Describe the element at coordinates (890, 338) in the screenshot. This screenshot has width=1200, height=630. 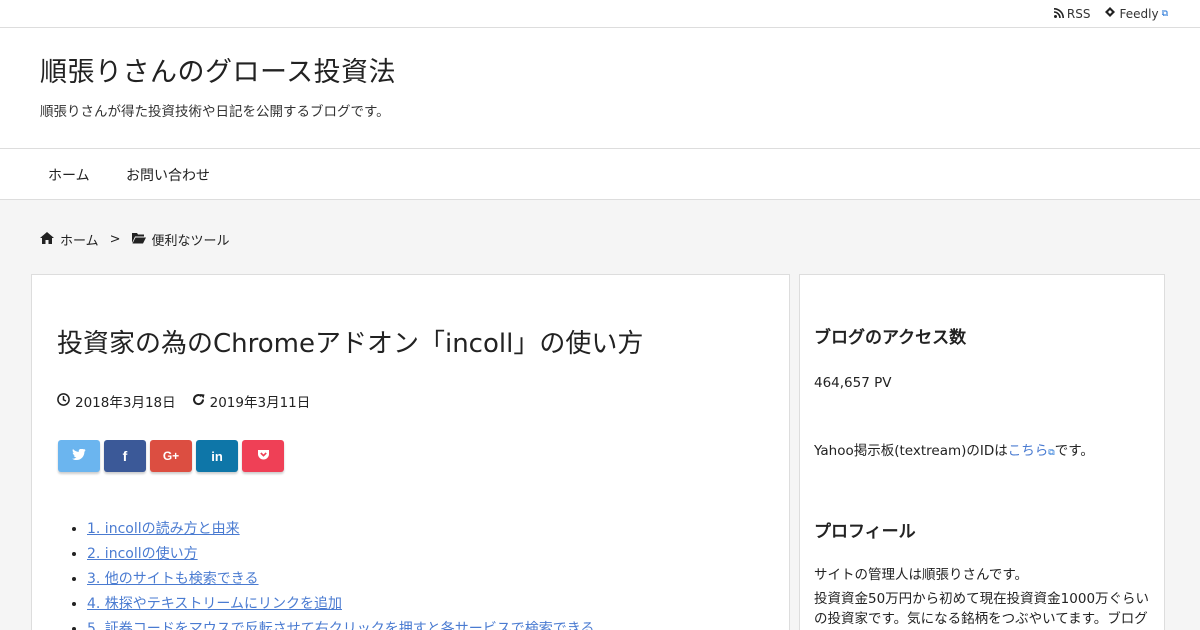
I see `access-heading: ブログのアクセス数` at that location.